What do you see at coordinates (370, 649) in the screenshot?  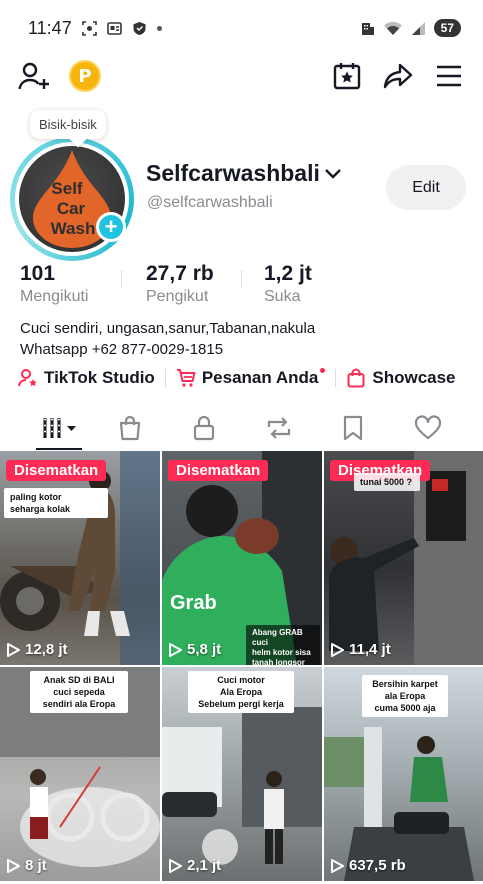 I see `view-count-text: 11,4 jt` at bounding box center [370, 649].